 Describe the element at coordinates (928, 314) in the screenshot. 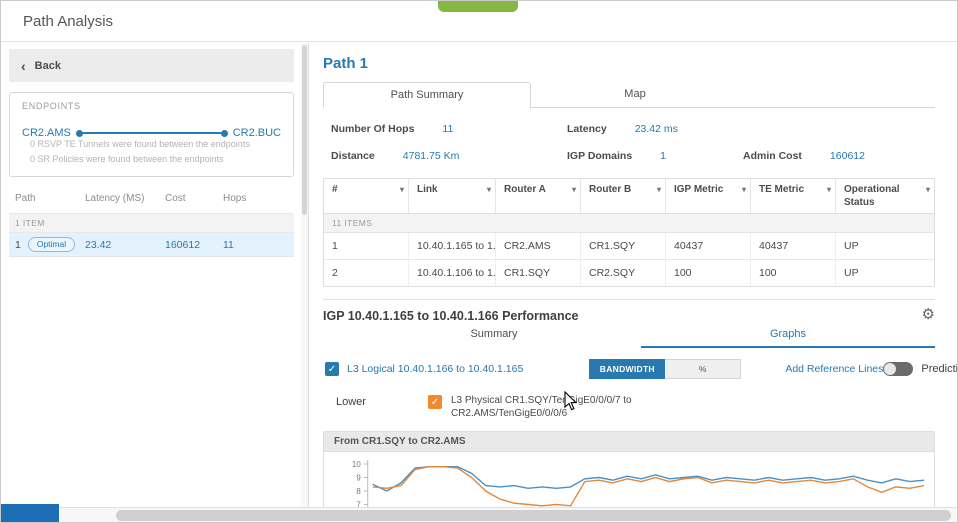

I see `gear-icon: ⚙` at that location.